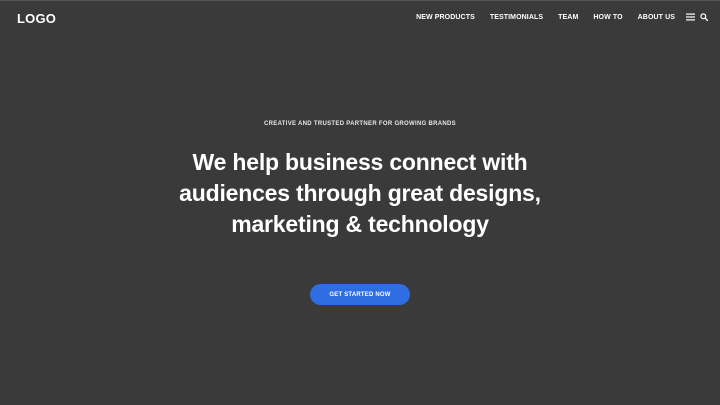 The height and width of the screenshot is (405, 720). What do you see at coordinates (704, 17) in the screenshot?
I see `search-icon` at bounding box center [704, 17].